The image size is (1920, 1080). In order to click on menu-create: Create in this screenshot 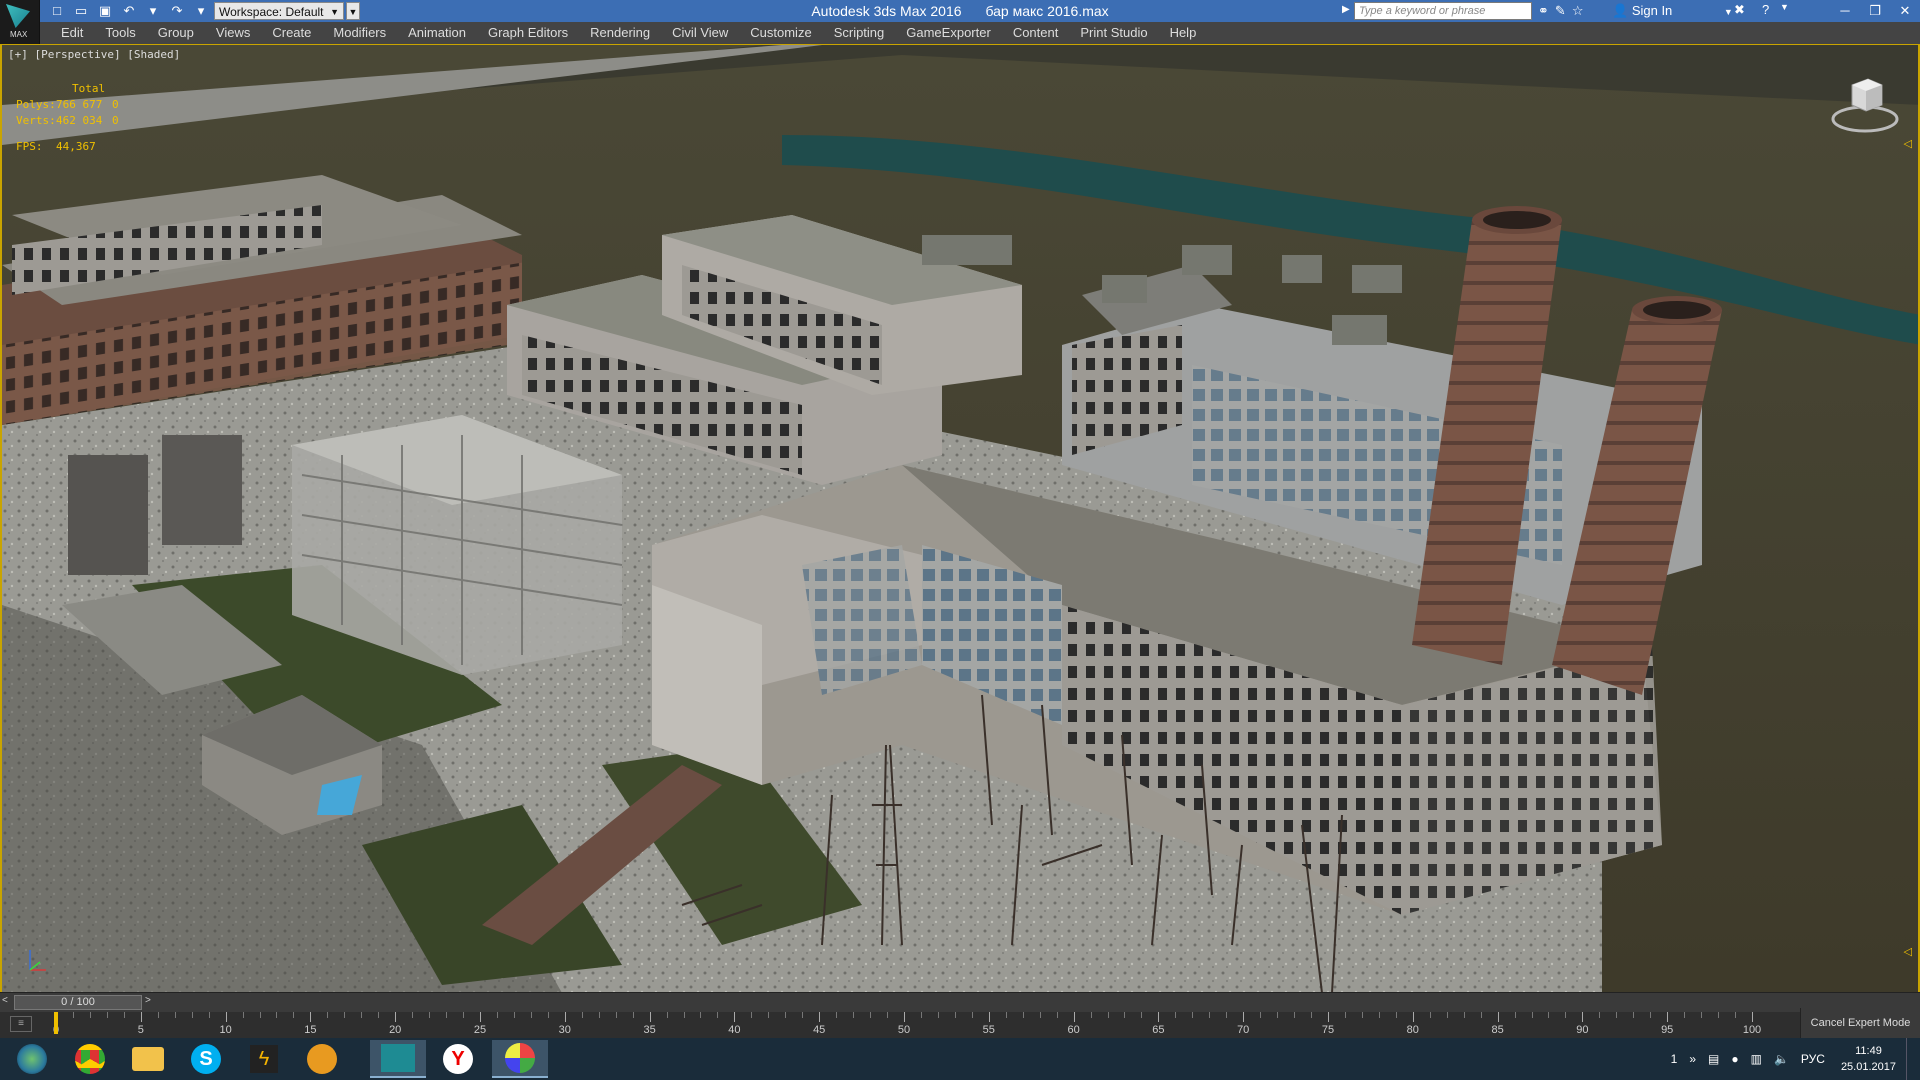, I will do `click(291, 33)`.